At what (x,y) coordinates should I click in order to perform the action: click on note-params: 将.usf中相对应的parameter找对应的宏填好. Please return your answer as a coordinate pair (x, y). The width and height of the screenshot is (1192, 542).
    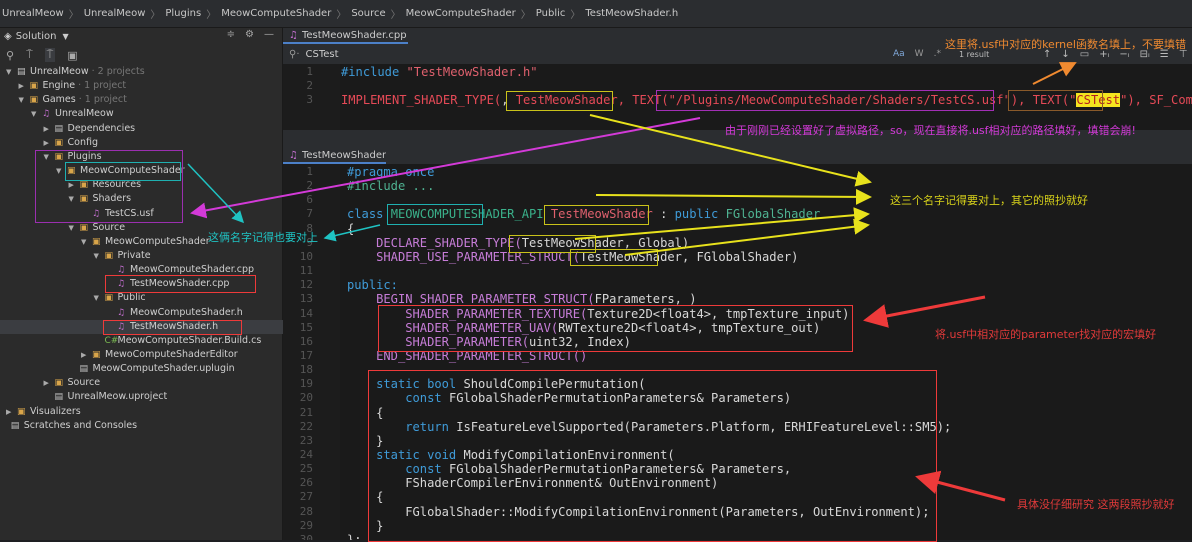
    Looking at the image, I should click on (1046, 334).